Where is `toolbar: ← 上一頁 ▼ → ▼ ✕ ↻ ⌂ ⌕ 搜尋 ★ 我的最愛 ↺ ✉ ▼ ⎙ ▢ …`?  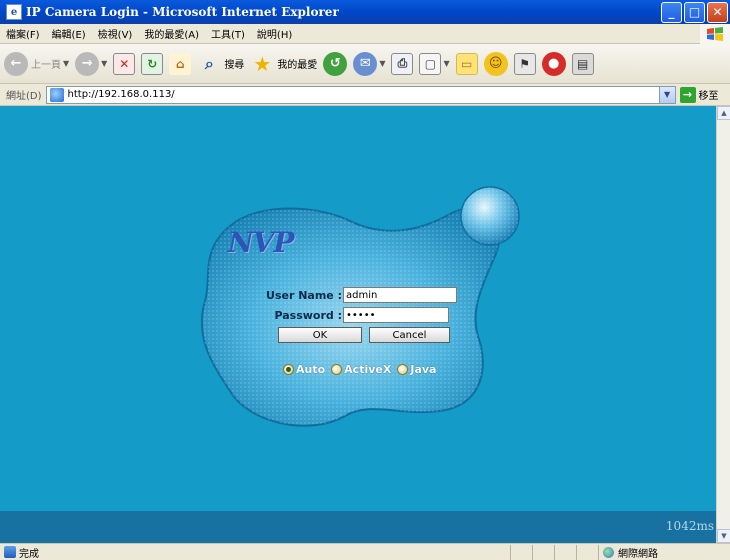 toolbar: ← 上一頁 ▼ → ▼ ✕ ↻ ⌂ ⌕ 搜尋 ★ 我的最愛 ↺ ✉ ▼ ⎙ ▢ … is located at coordinates (365, 64).